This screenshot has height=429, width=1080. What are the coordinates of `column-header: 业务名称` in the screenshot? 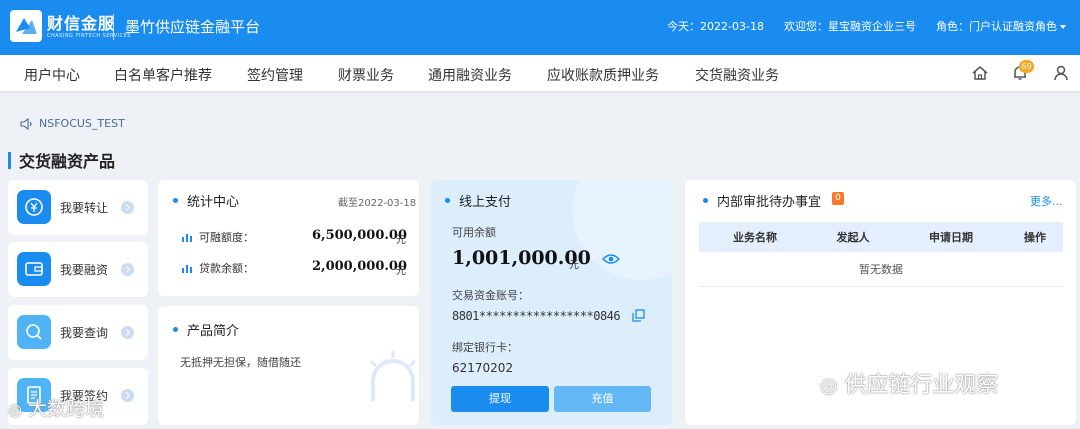 It's located at (755, 237).